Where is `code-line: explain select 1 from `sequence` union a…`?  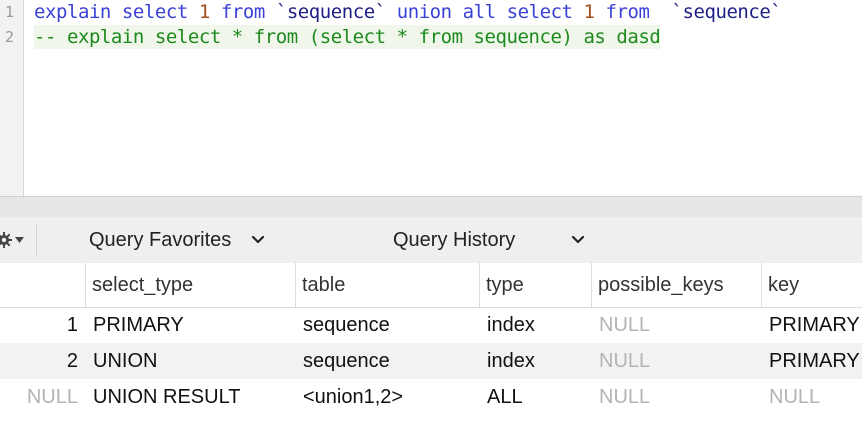 code-line: explain select 1 from `sequence` union a… is located at coordinates (408, 12).